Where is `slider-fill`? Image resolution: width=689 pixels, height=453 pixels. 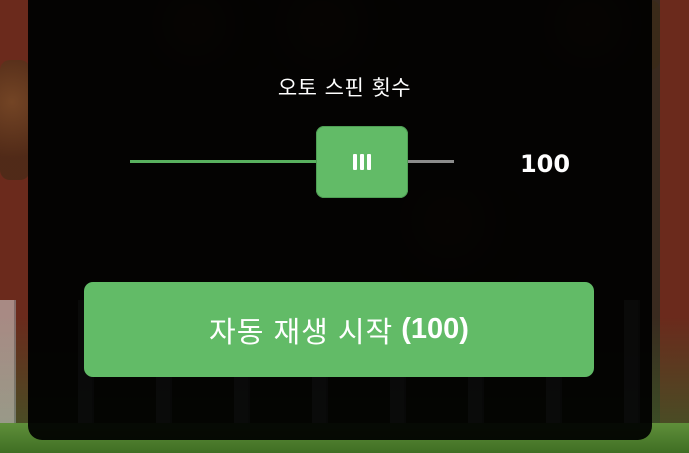
slider-fill is located at coordinates (224, 161).